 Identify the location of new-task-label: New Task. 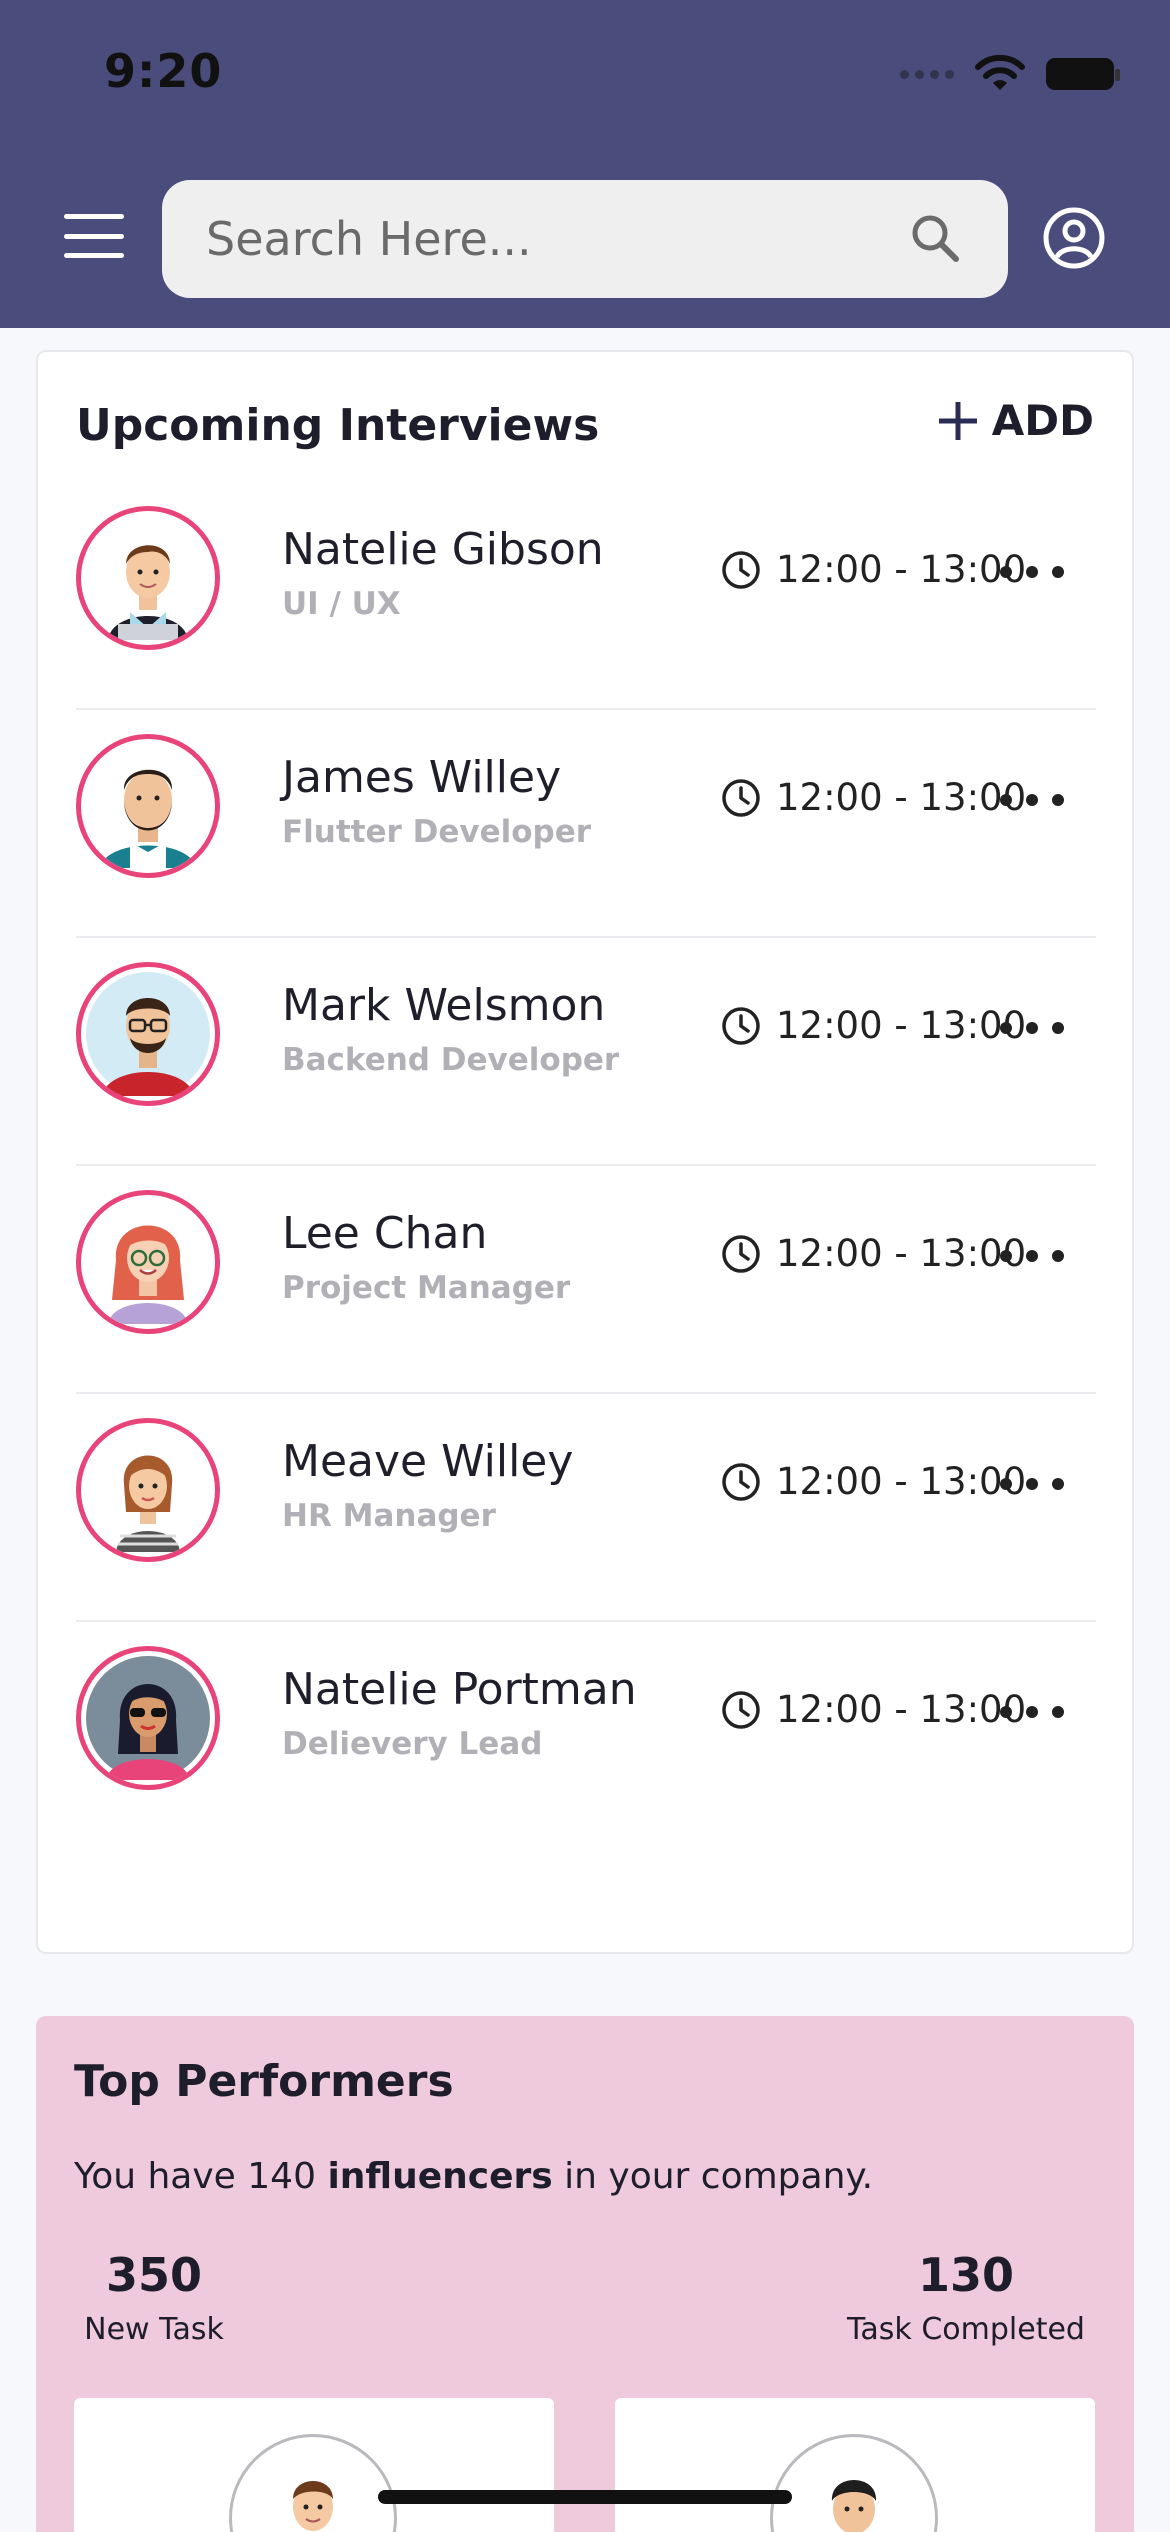
(154, 2329).